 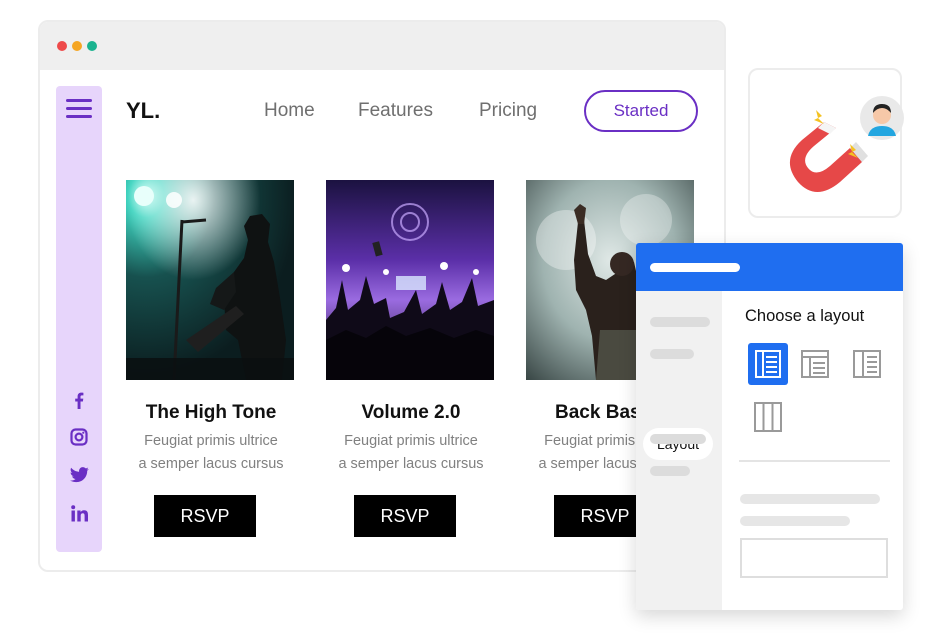 I want to click on user-avatar-icon, so click(x=882, y=118).